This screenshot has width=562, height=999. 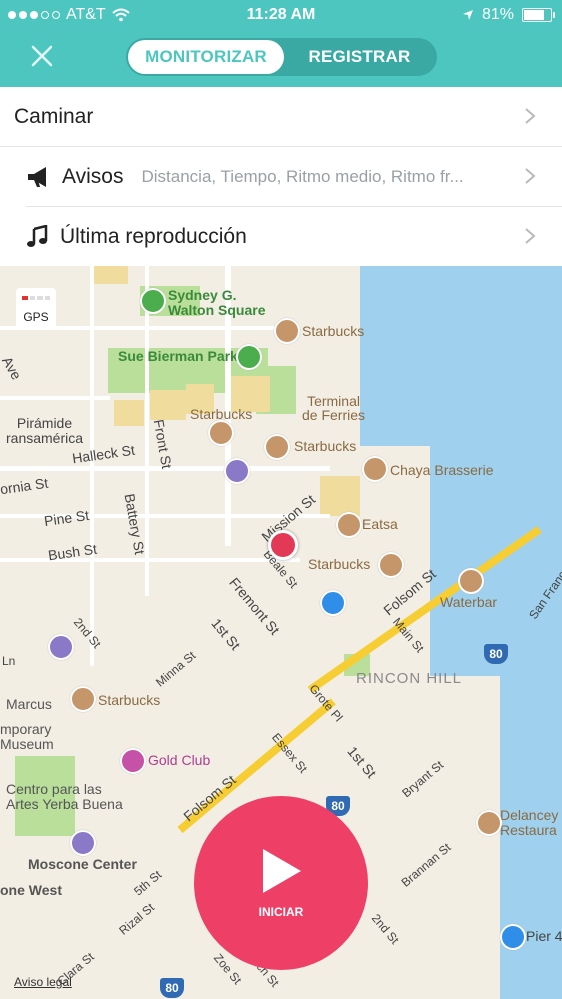 What do you see at coordinates (133, 761) in the screenshot?
I see `cocktail-icon` at bounding box center [133, 761].